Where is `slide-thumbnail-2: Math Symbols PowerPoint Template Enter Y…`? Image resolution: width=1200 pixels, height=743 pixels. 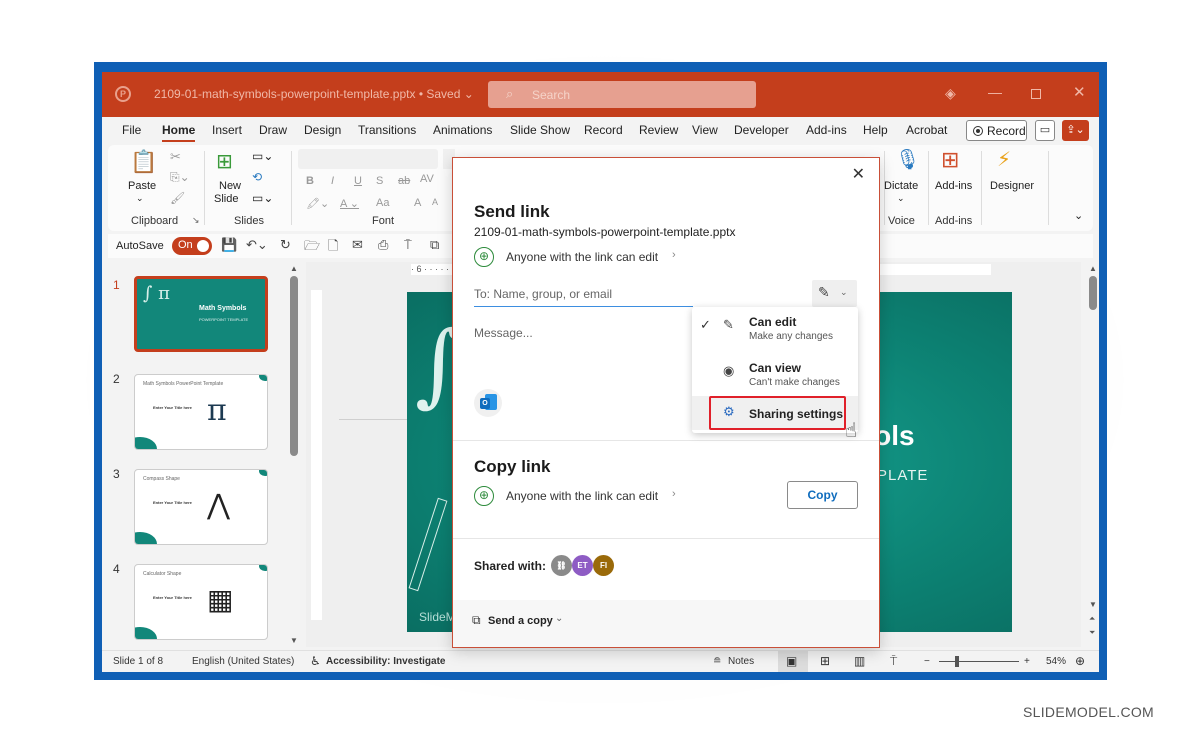
slide-thumbnail-2: Math Symbols PowerPoint Template Enter Y… is located at coordinates (201, 412).